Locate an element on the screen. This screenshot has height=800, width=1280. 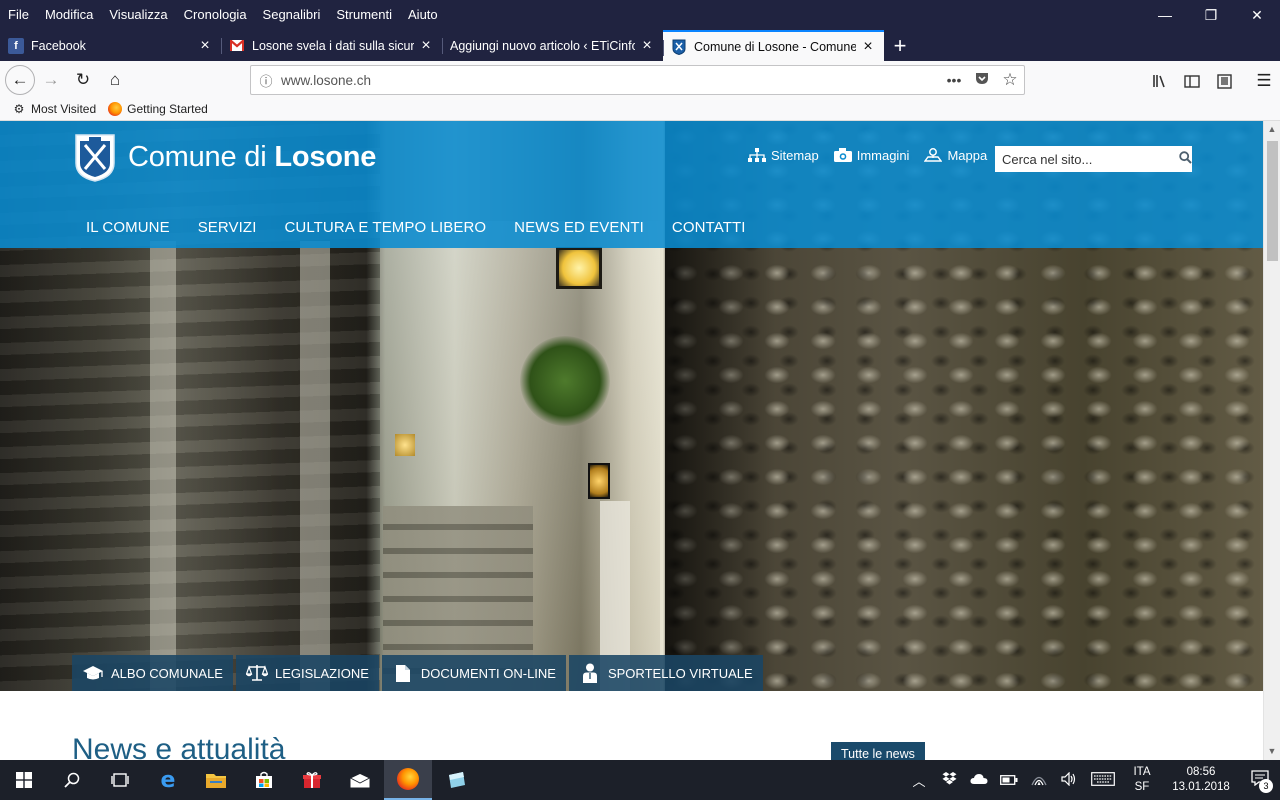
chevron-up-icon: ︿ is located at coordinates (919, 780).